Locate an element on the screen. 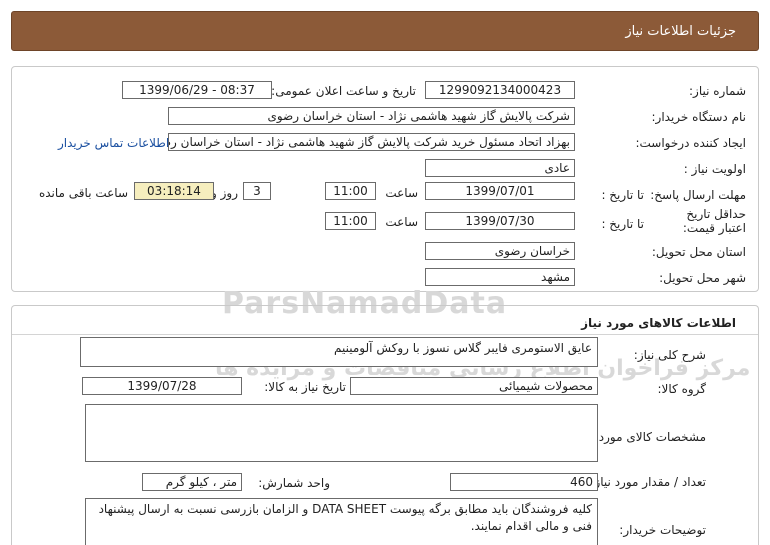 The width and height of the screenshot is (770, 545). remaining-time-field: 03:18:14 is located at coordinates (174, 191).